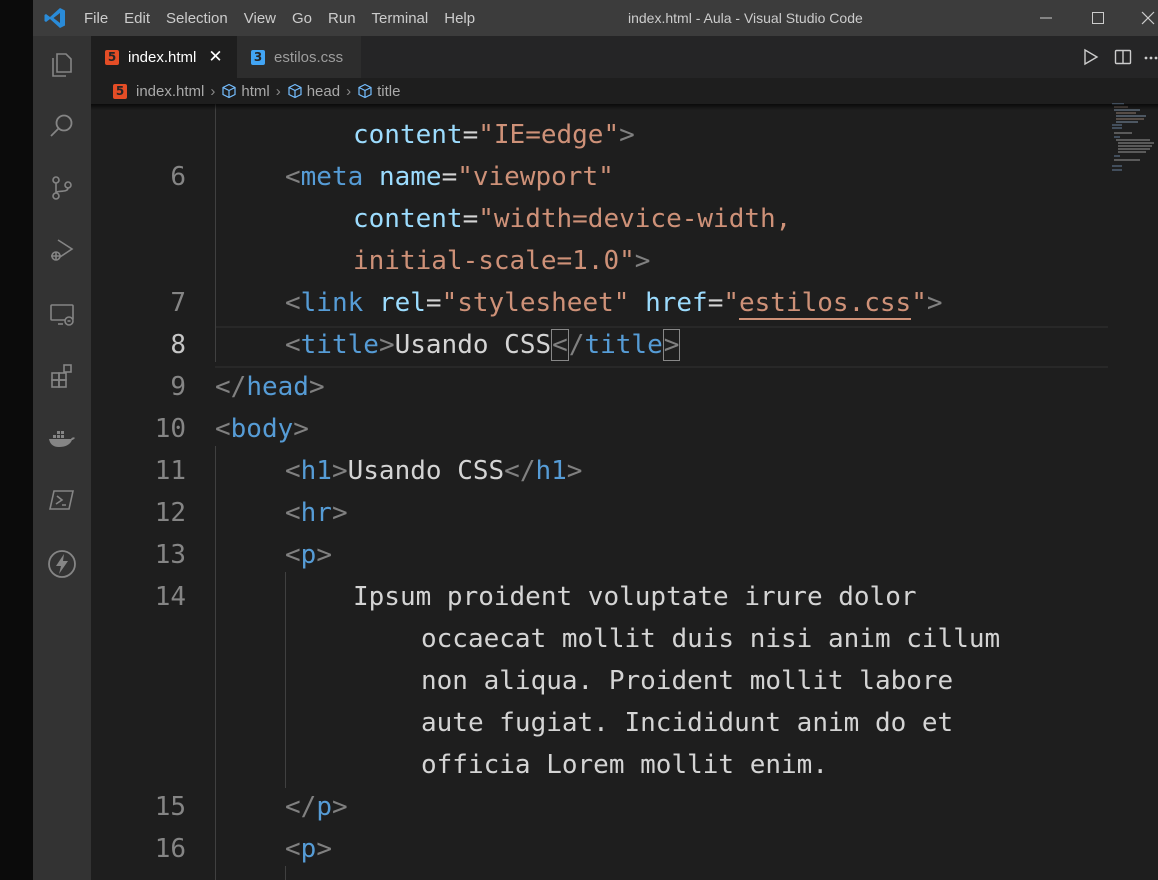  What do you see at coordinates (62, 458) in the screenshot?
I see `activity-bar` at bounding box center [62, 458].